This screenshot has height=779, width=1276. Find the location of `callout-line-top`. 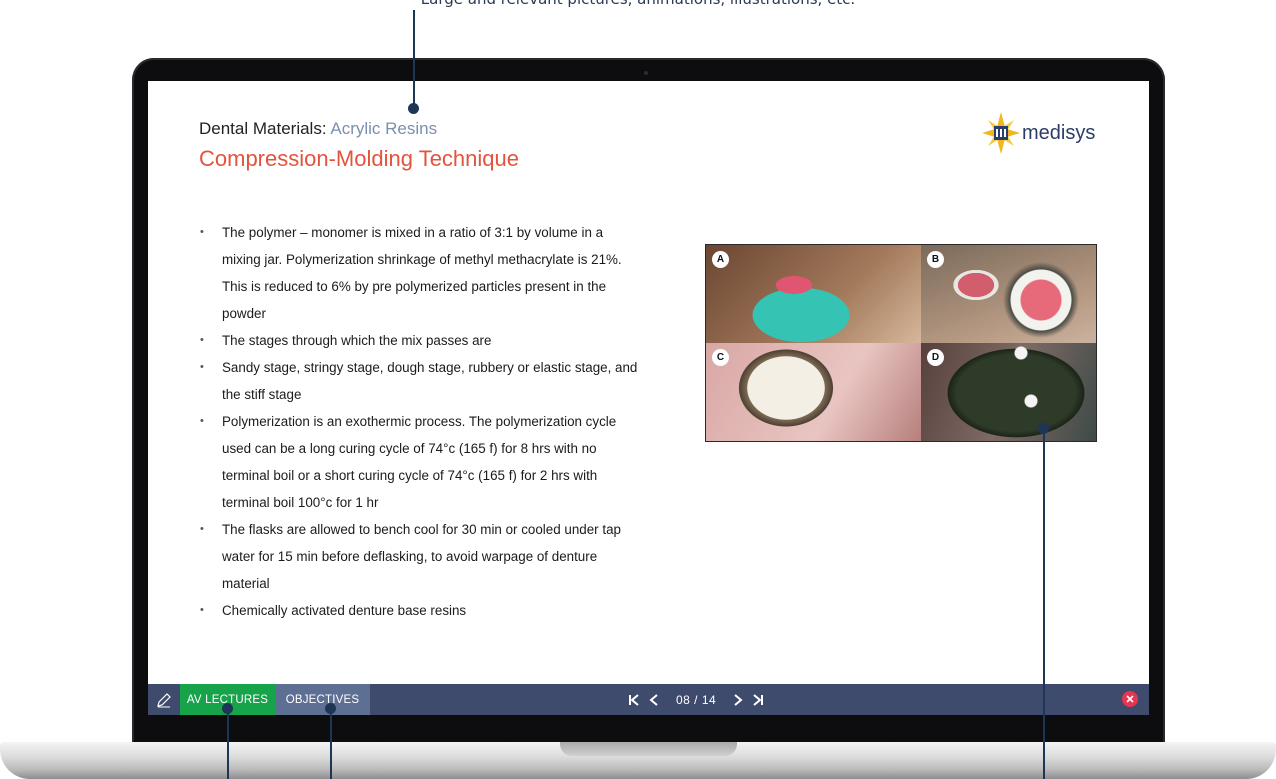

callout-line-top is located at coordinates (414, 59).